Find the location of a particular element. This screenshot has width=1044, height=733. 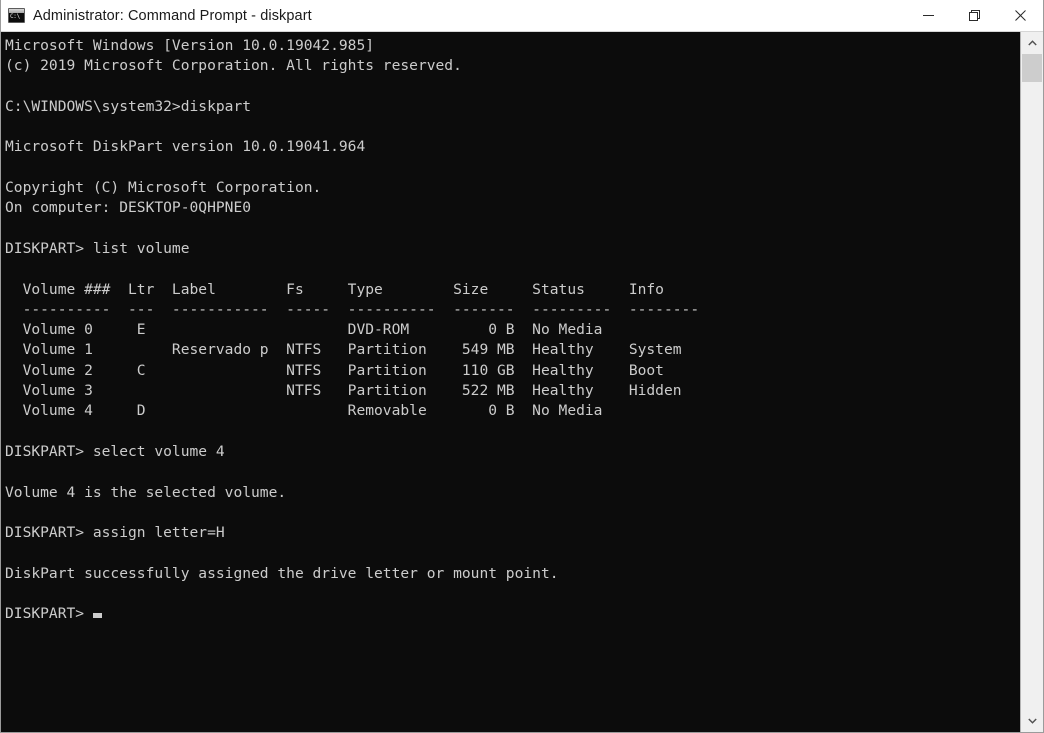

minimize-icon is located at coordinates (928, 15).